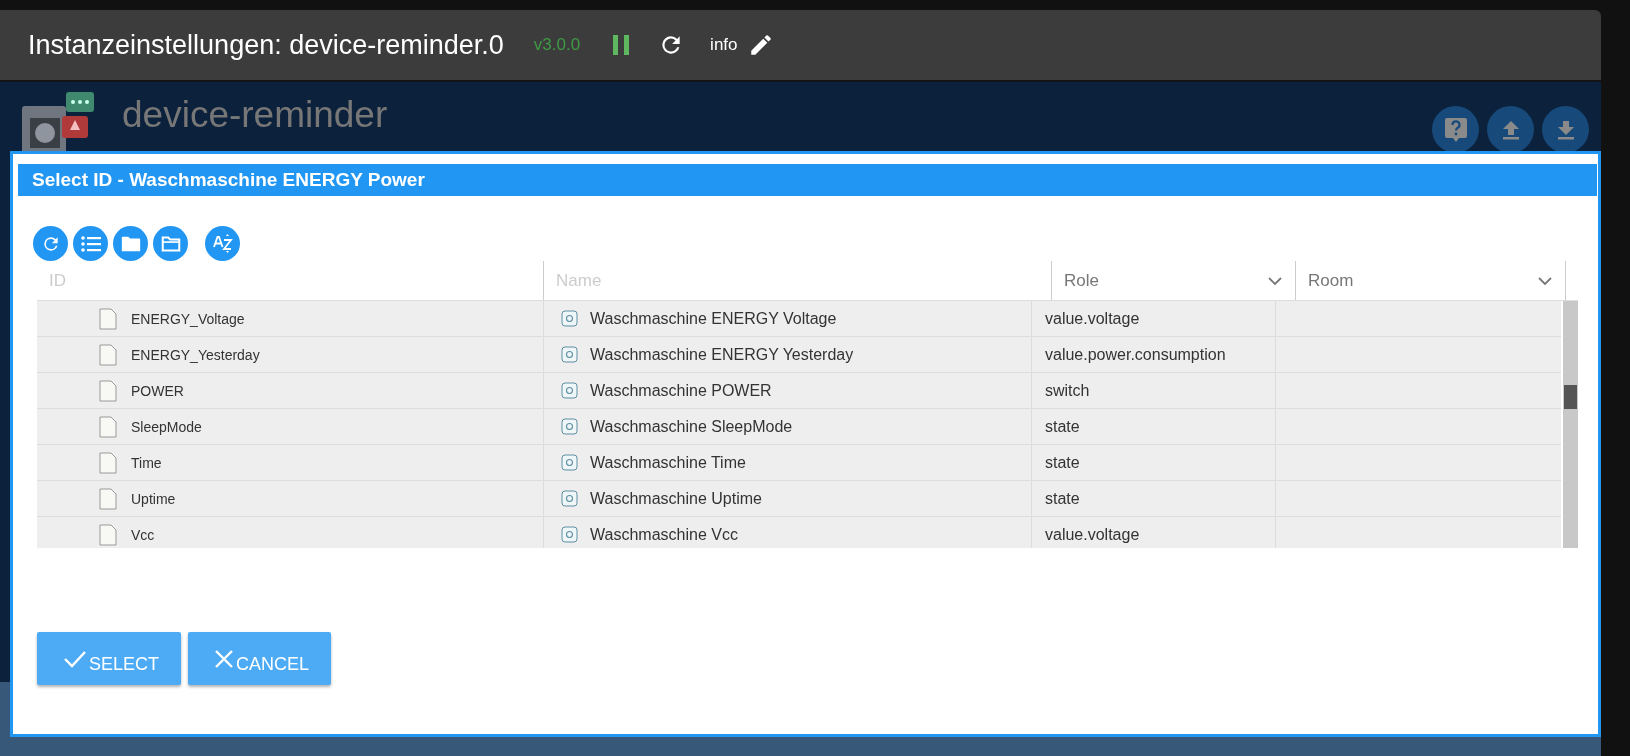 This screenshot has width=1630, height=756. Describe the element at coordinates (681, 390) in the screenshot. I see `object-name: Waschmaschine POWER` at that location.